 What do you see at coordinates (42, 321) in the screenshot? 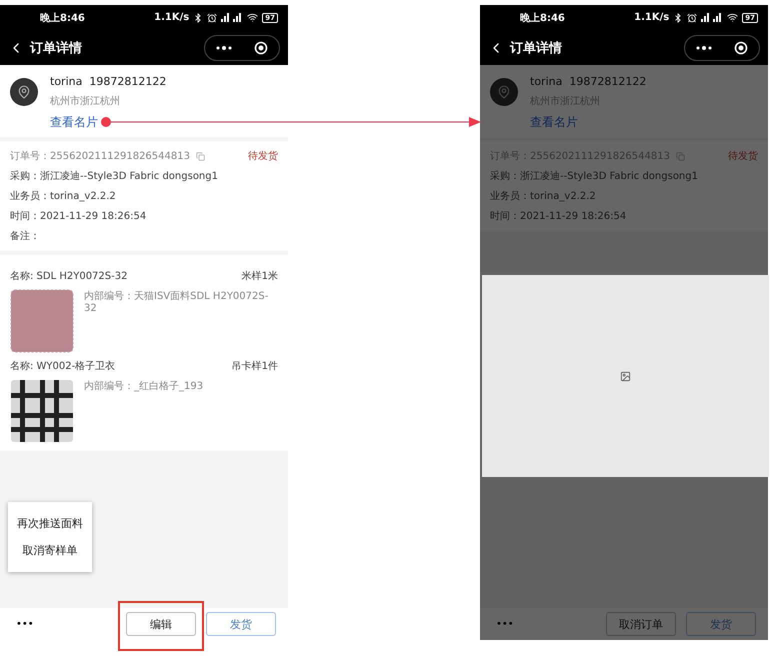
I see `fabric-swatch-icon` at bounding box center [42, 321].